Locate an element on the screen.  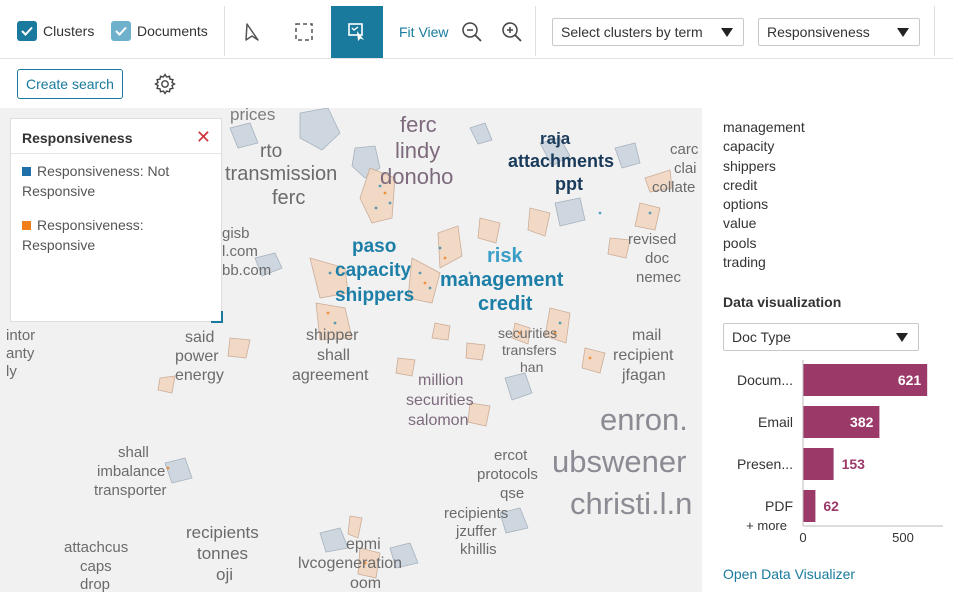
cluster-label: said is located at coordinates (199, 338).